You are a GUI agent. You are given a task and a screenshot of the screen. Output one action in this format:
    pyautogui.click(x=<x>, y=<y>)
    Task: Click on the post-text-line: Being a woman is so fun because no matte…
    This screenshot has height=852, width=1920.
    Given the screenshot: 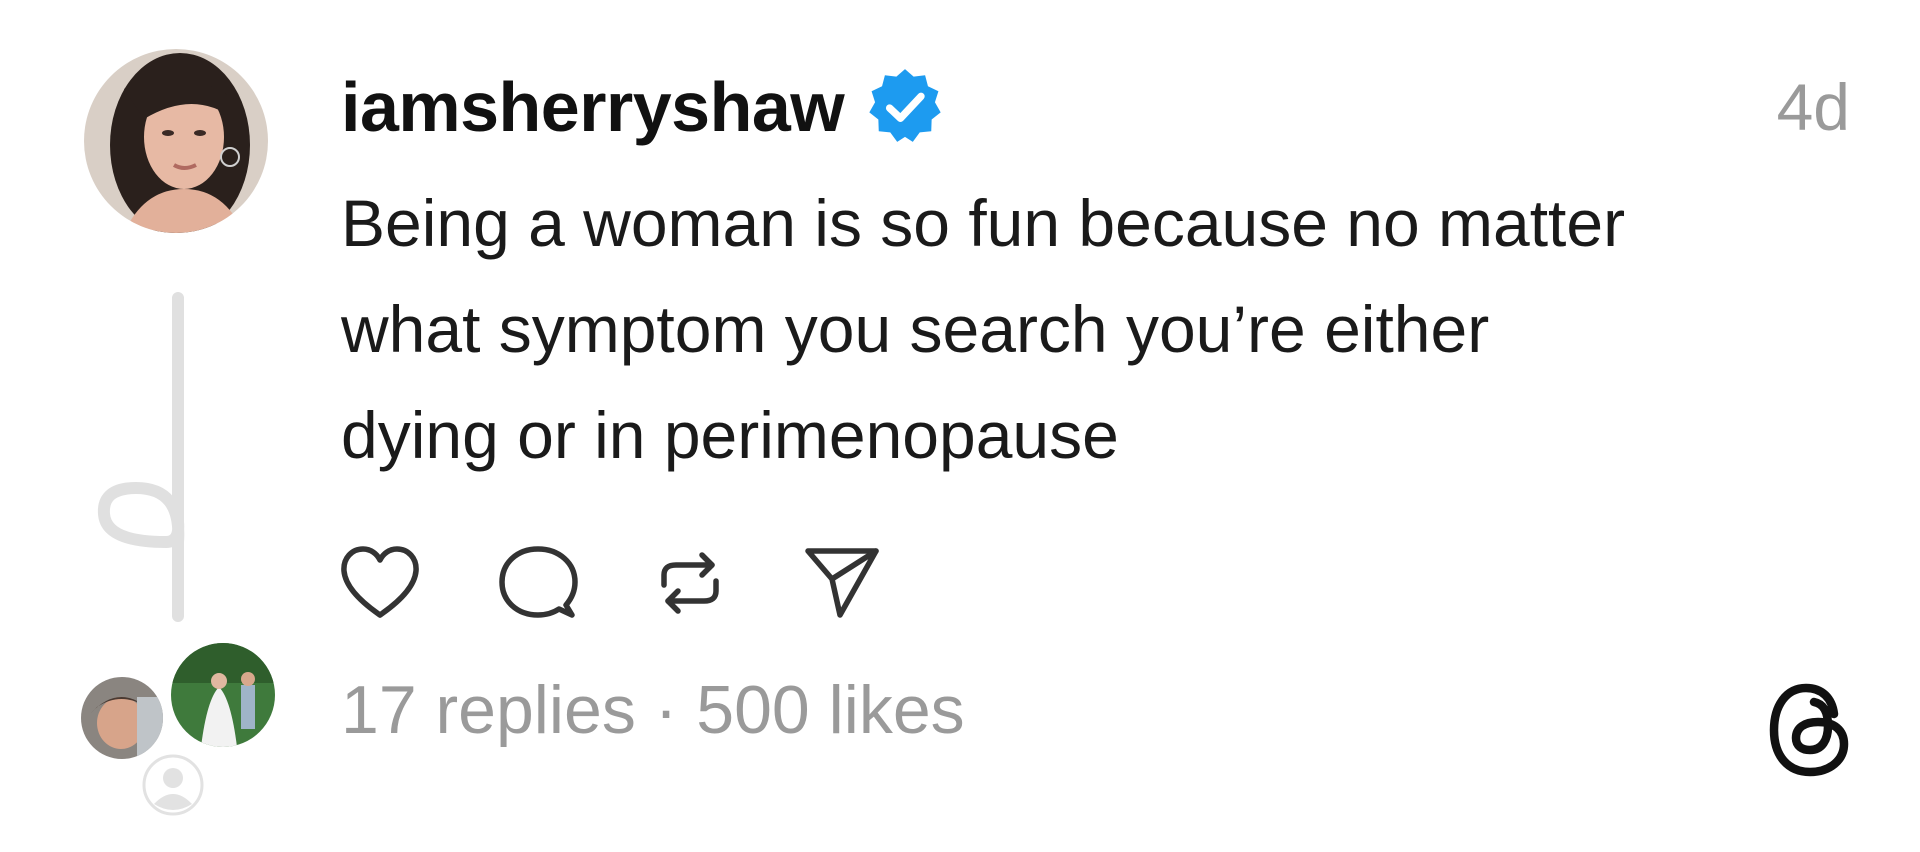 What is the action you would take?
    pyautogui.click(x=983, y=223)
    